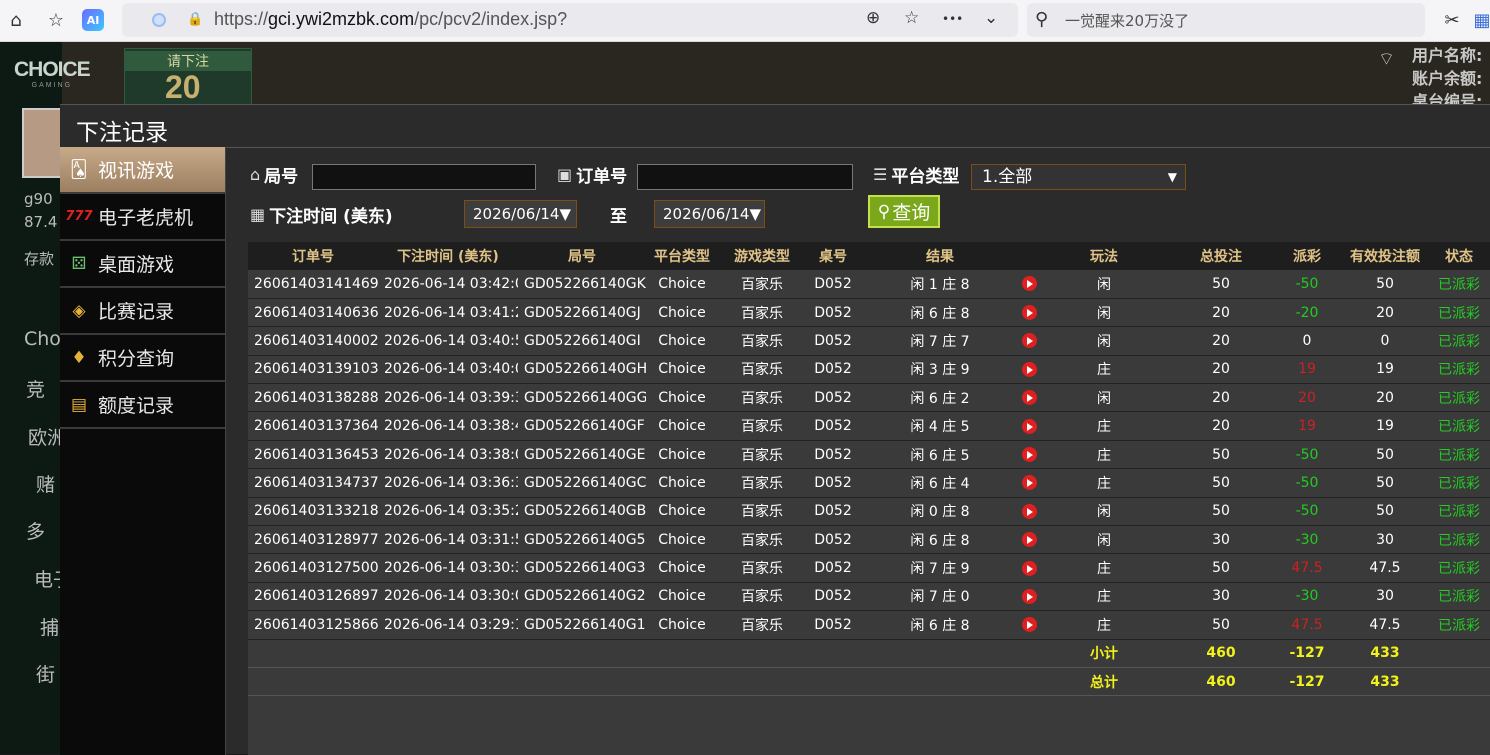 This screenshot has height=755, width=1490. Describe the element at coordinates (1482, 20) in the screenshot. I see `extension-icon: ▦` at that location.